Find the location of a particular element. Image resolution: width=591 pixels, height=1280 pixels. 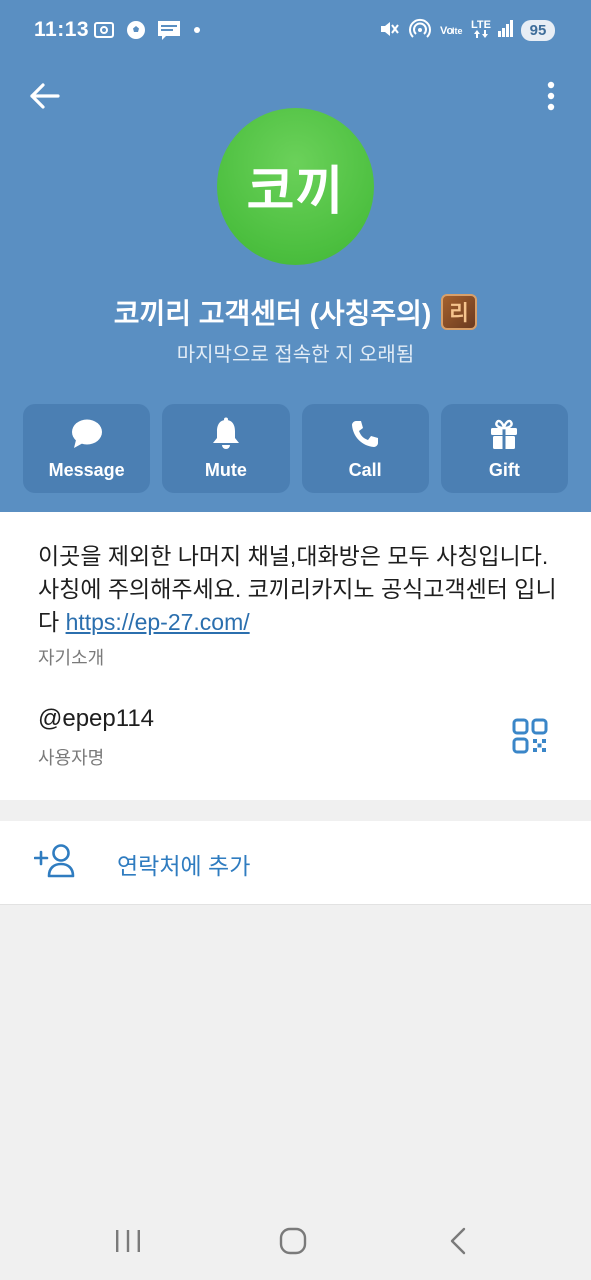

action-buttons: Message Mute Call Gift is located at coordinates (295, 448).